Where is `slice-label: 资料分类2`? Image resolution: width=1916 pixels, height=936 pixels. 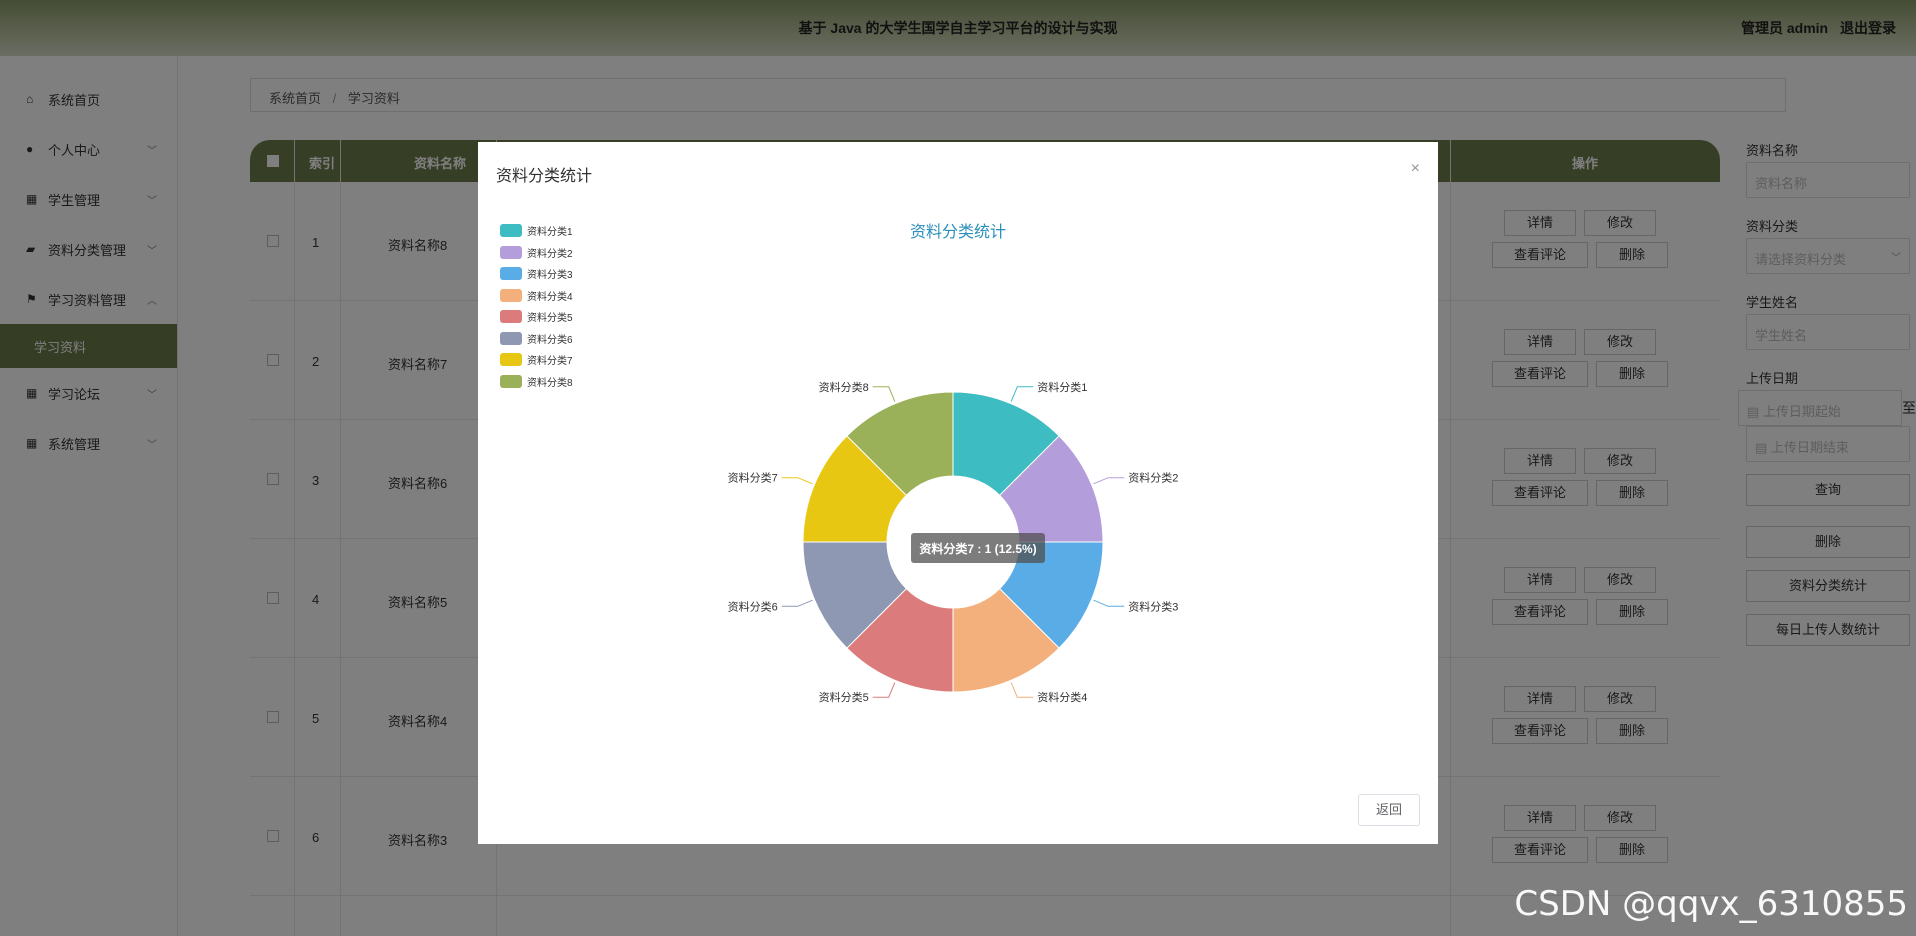 slice-label: 资料分类2 is located at coordinates (1153, 478).